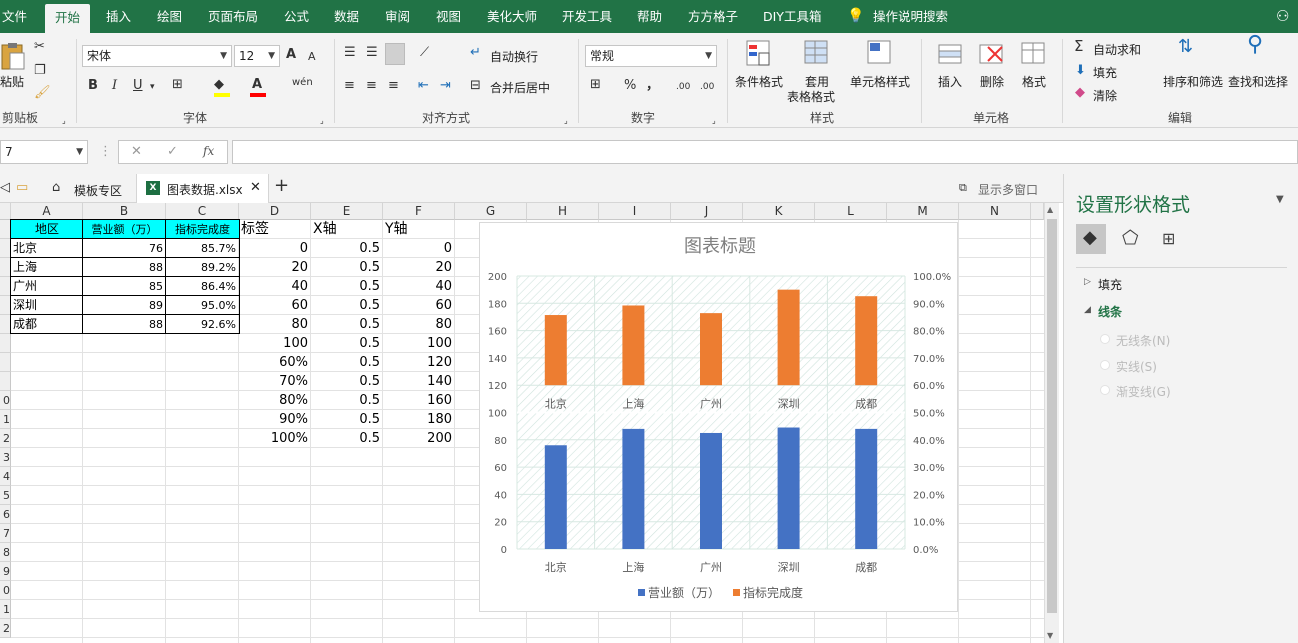  What do you see at coordinates (1193, 81) in the screenshot?
I see `sort-filter-button: 排序和筛选` at bounding box center [1193, 81].